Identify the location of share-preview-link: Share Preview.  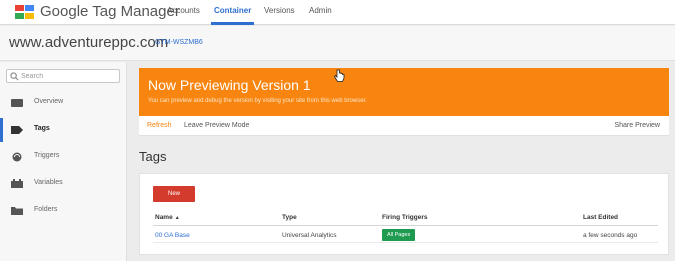
(637, 125).